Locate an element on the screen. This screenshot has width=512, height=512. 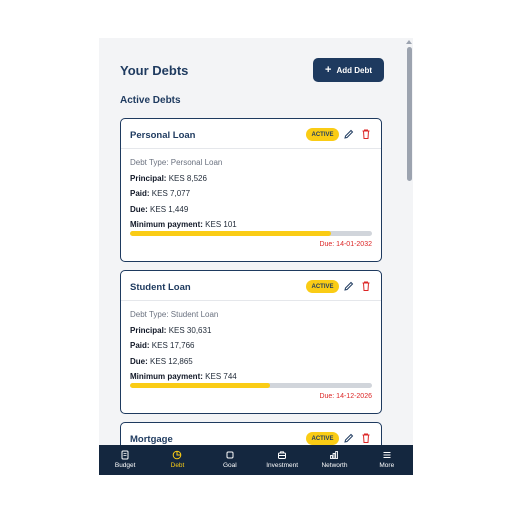
debt-icon is located at coordinates (177, 455).